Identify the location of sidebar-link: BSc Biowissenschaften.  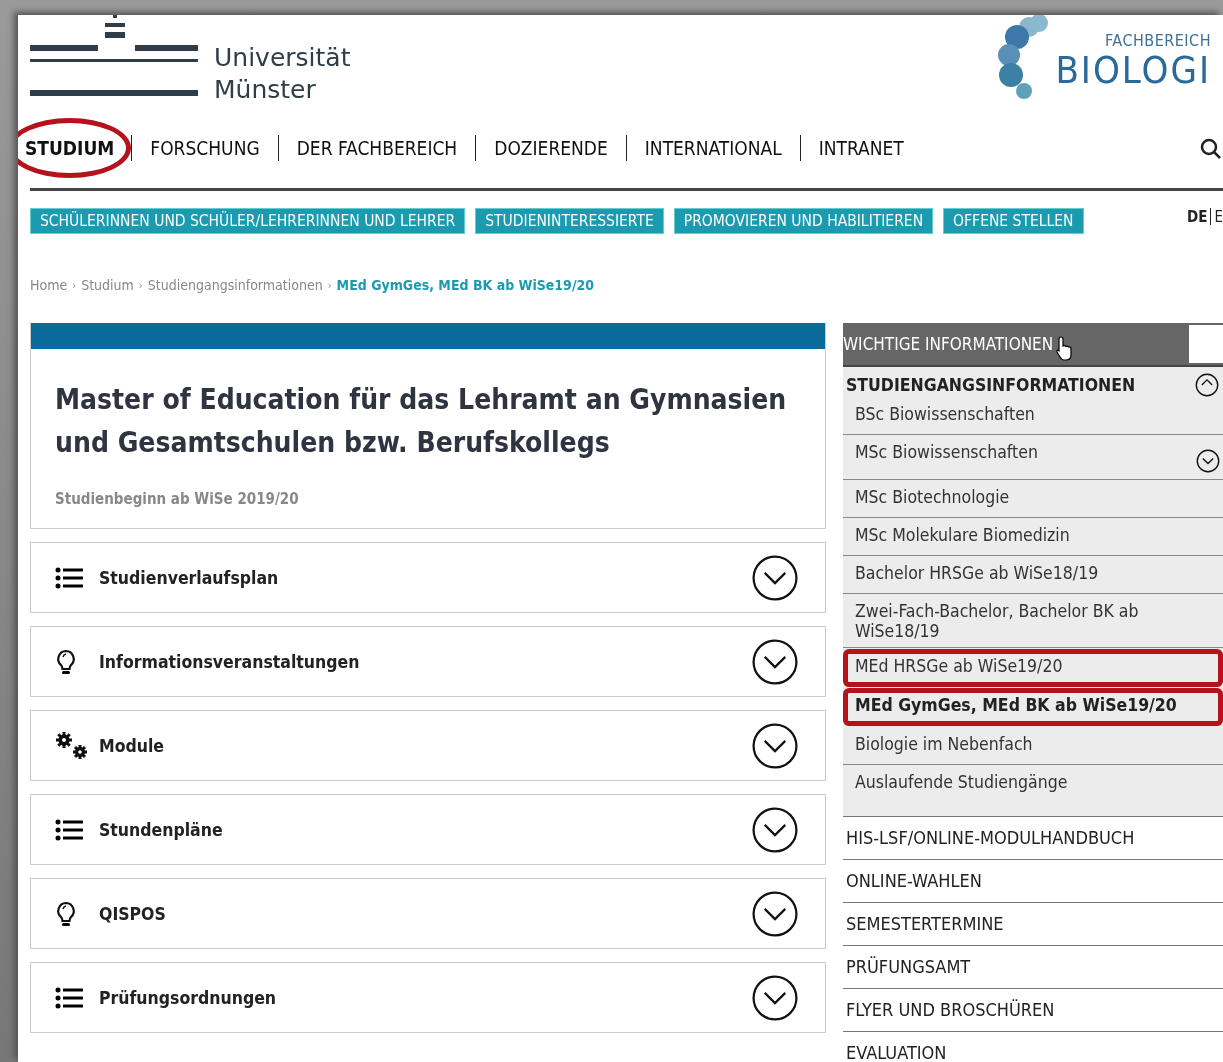
(1033, 416).